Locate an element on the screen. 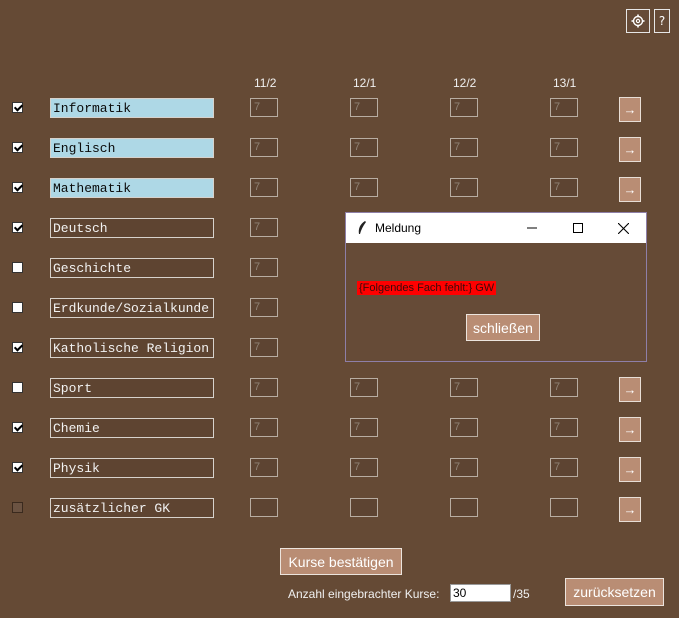 The height and width of the screenshot is (618, 679). settings-button is located at coordinates (638, 21).